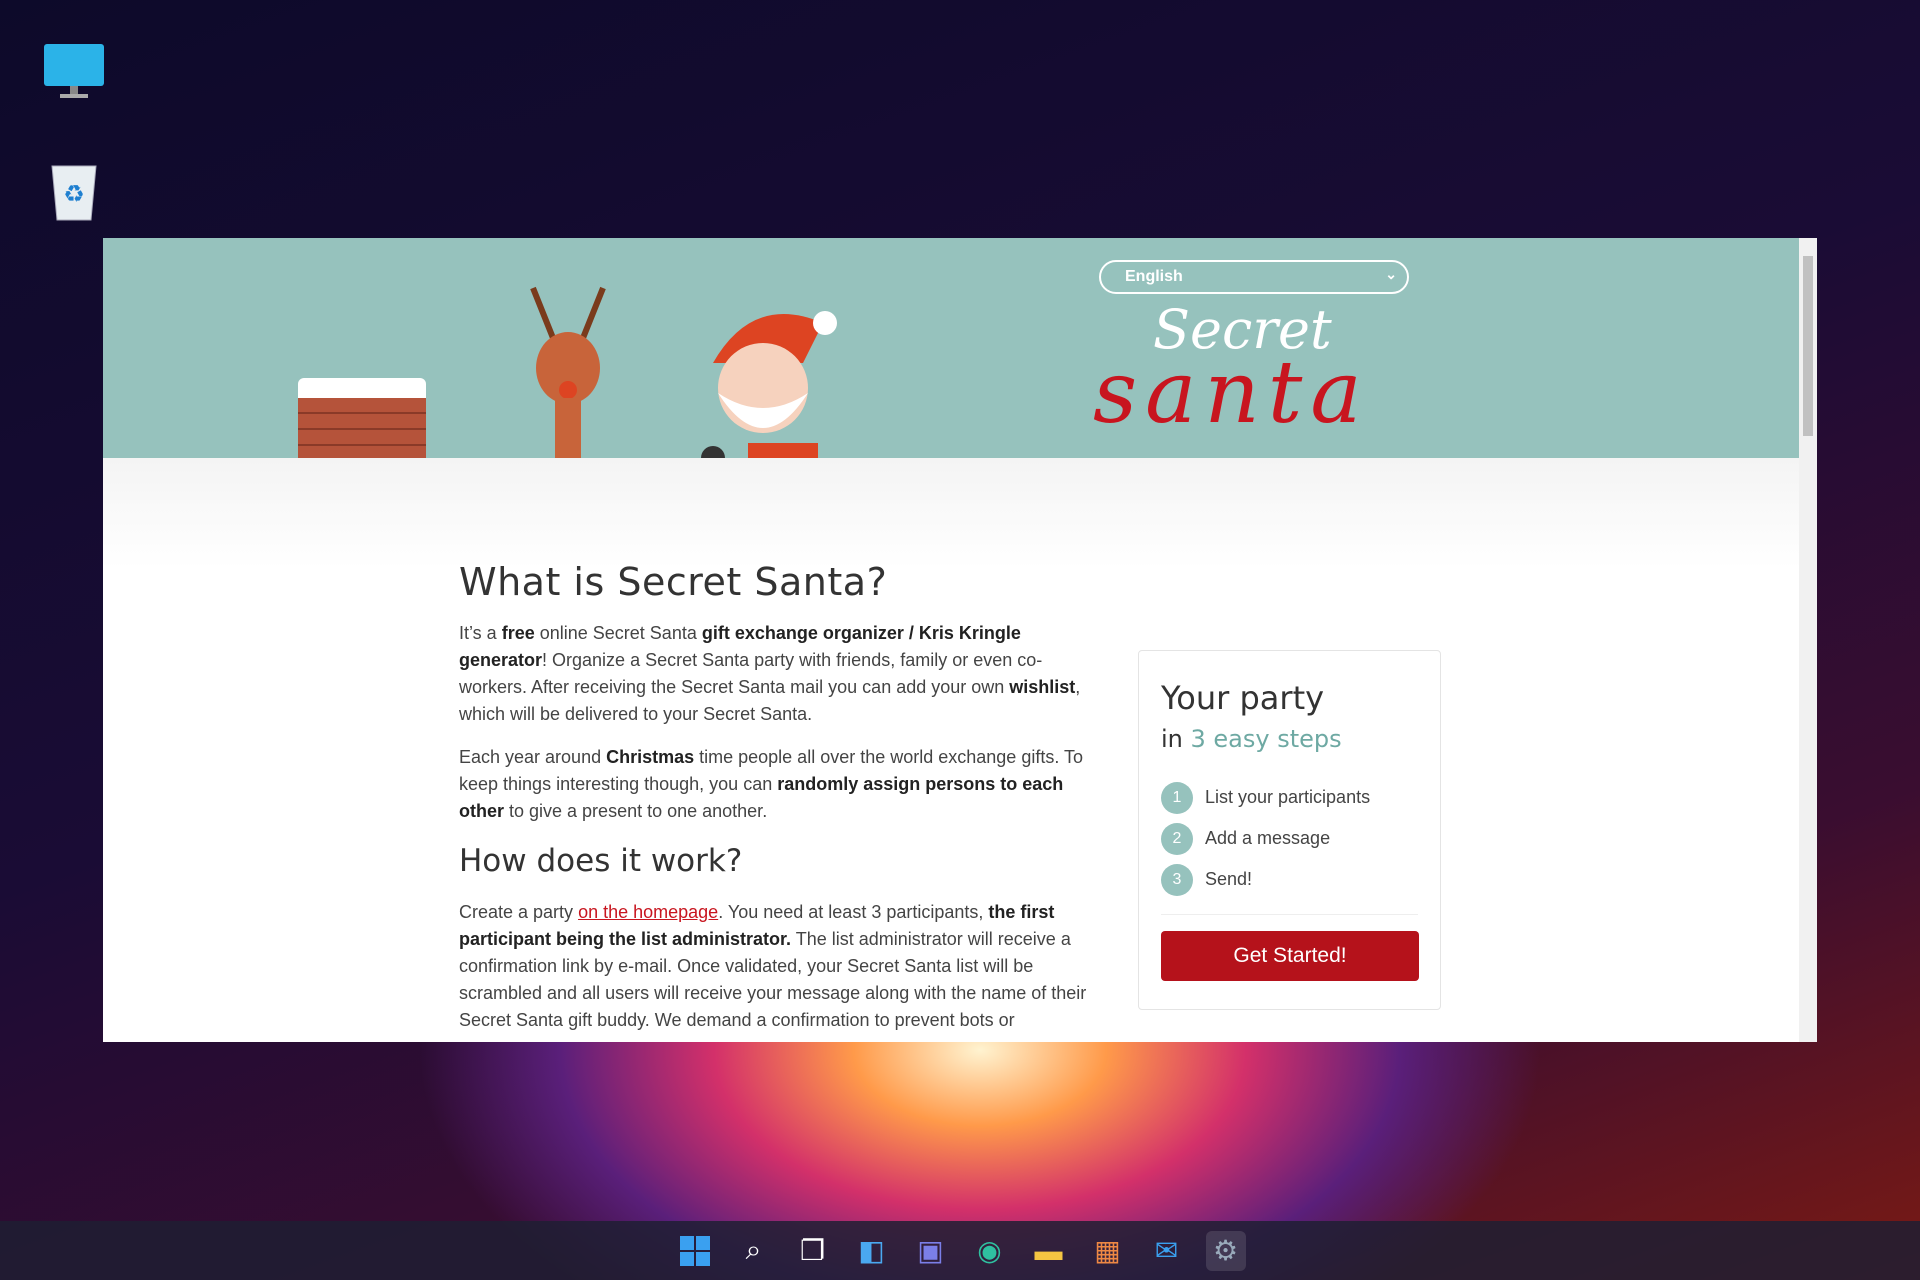 The height and width of the screenshot is (1280, 1920). I want to click on how-heading: How does it work?, so click(601, 861).